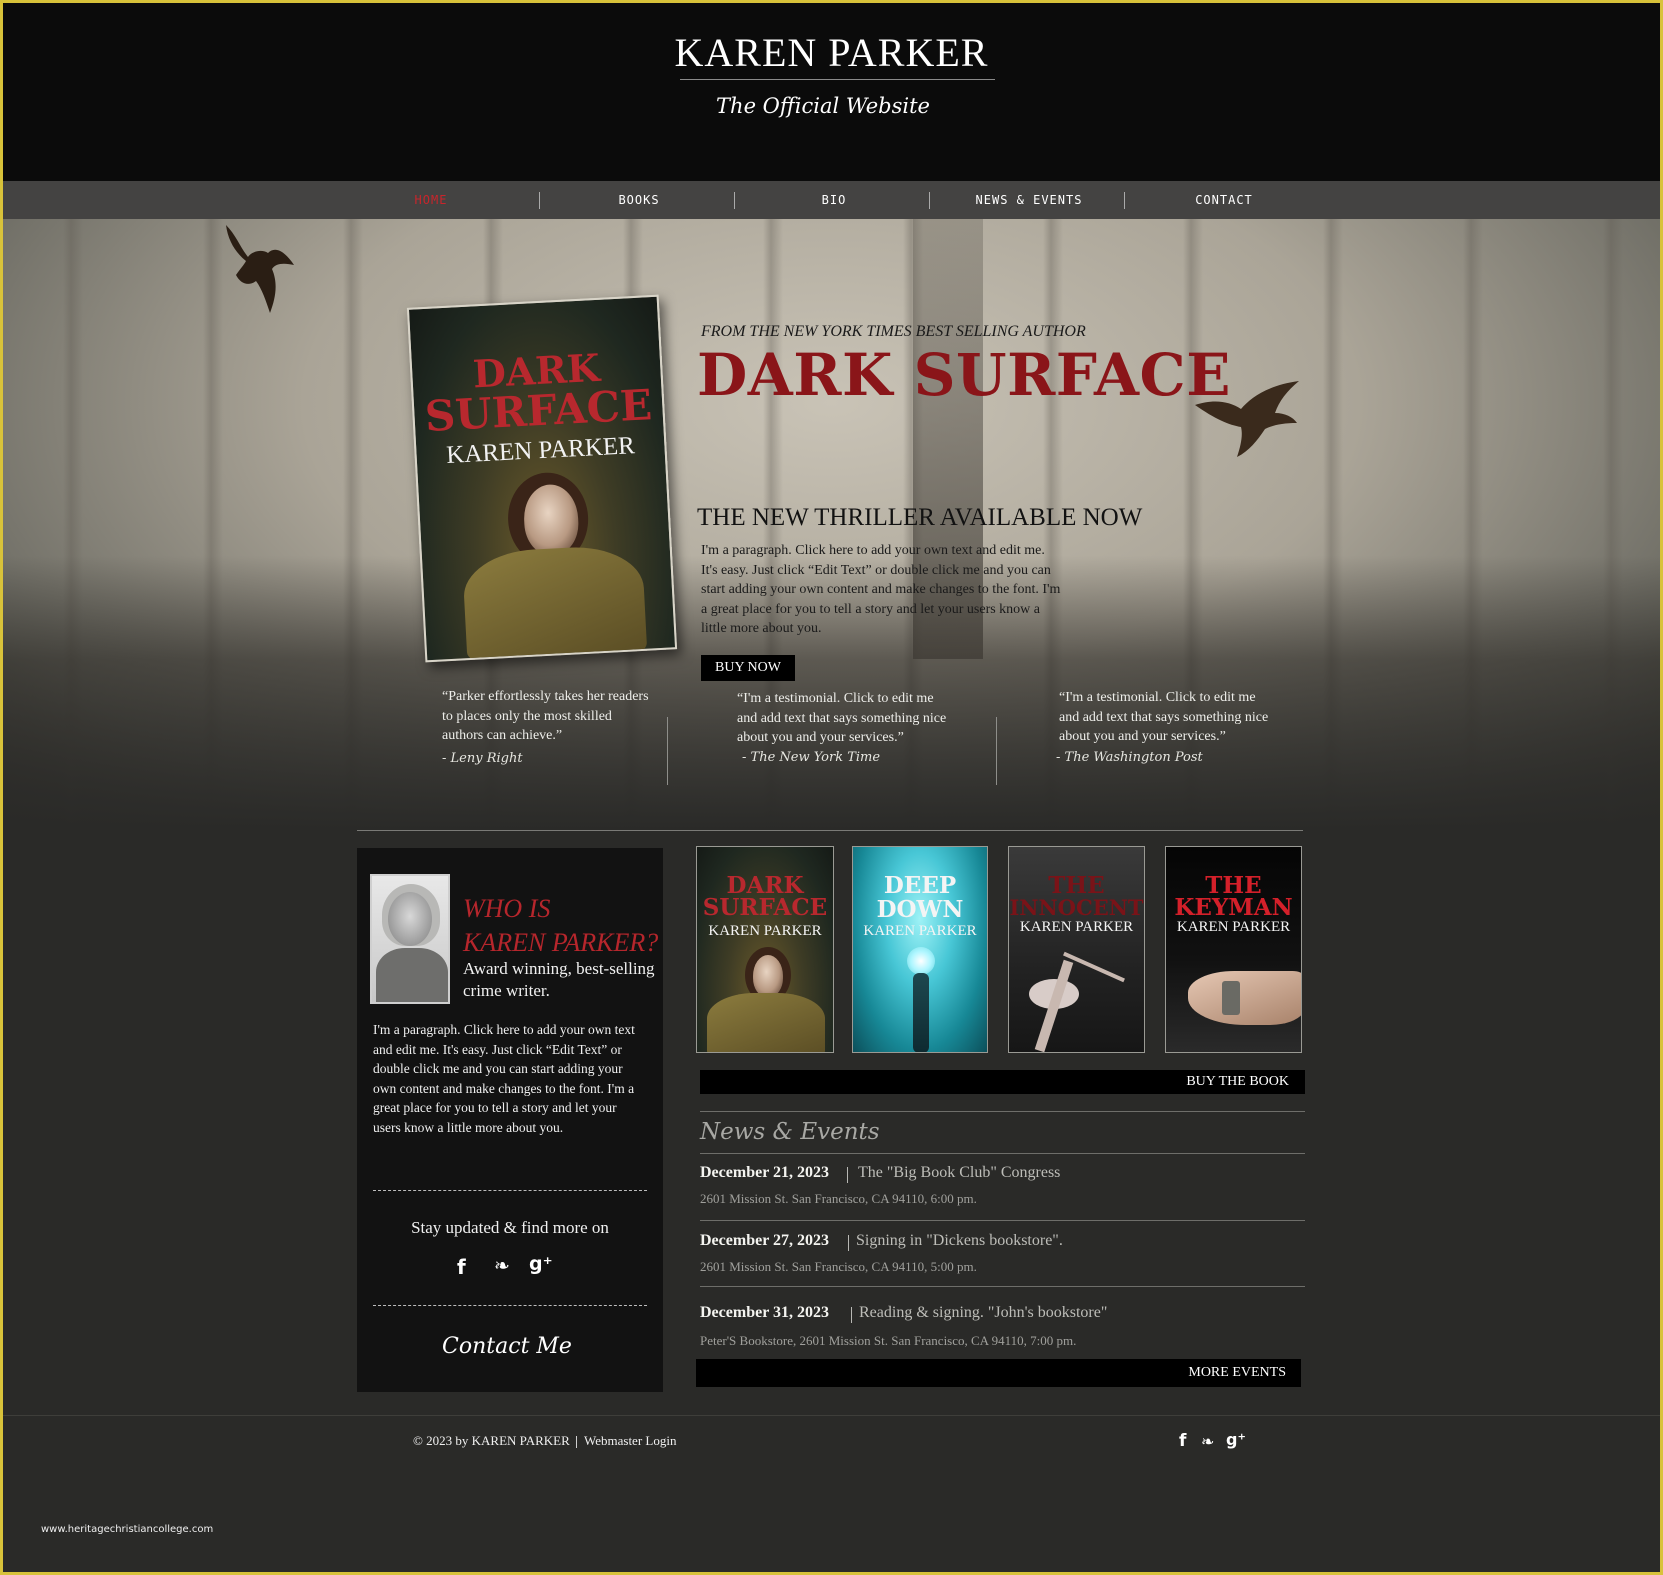 The image size is (1663, 1575). What do you see at coordinates (764, 1172) in the screenshot?
I see `event-date: December 21, 2023` at bounding box center [764, 1172].